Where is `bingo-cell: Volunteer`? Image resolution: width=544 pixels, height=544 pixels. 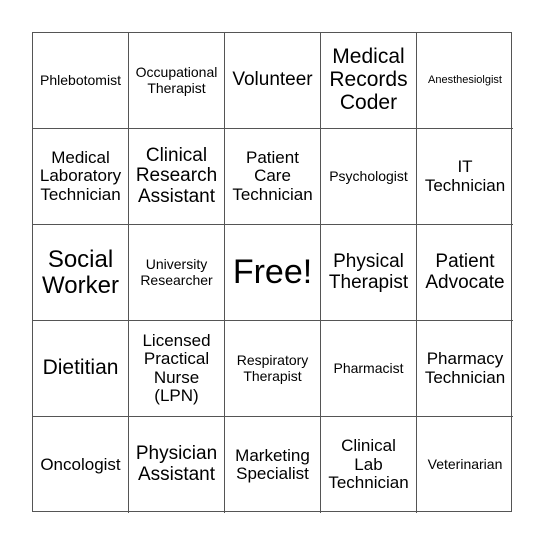 bingo-cell: Volunteer is located at coordinates (273, 81).